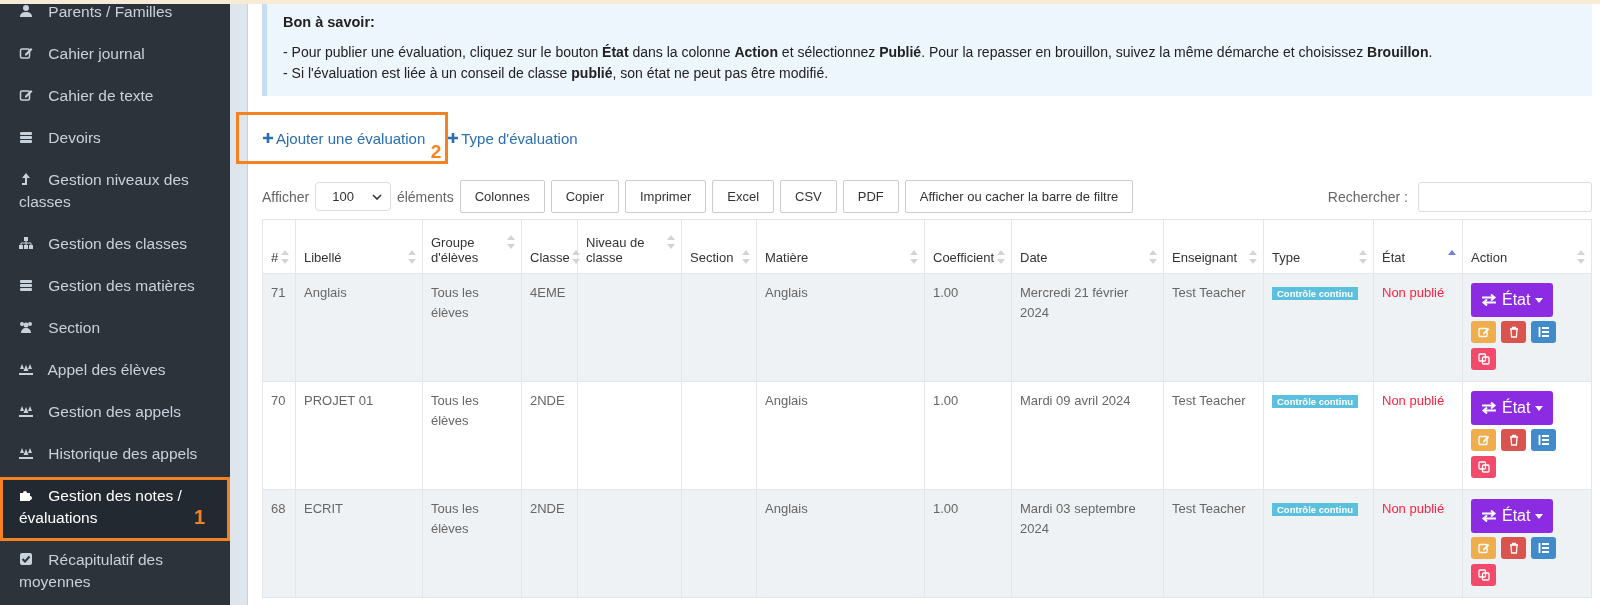  I want to click on toolbar-button: CSV, so click(808, 196).